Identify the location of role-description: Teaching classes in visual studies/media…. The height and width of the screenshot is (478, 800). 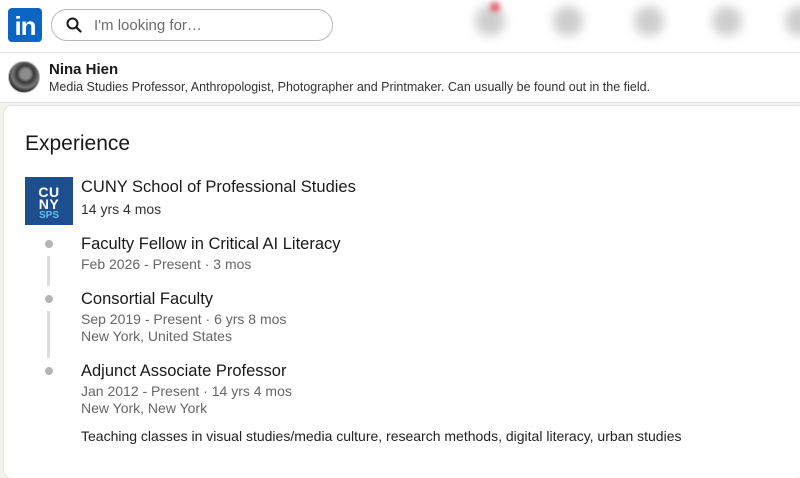
(381, 436).